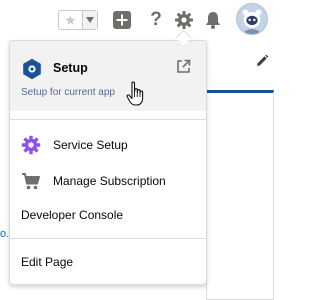 The width and height of the screenshot is (320, 300). What do you see at coordinates (213, 20) in the screenshot?
I see `notifications-bell-icon` at bounding box center [213, 20].